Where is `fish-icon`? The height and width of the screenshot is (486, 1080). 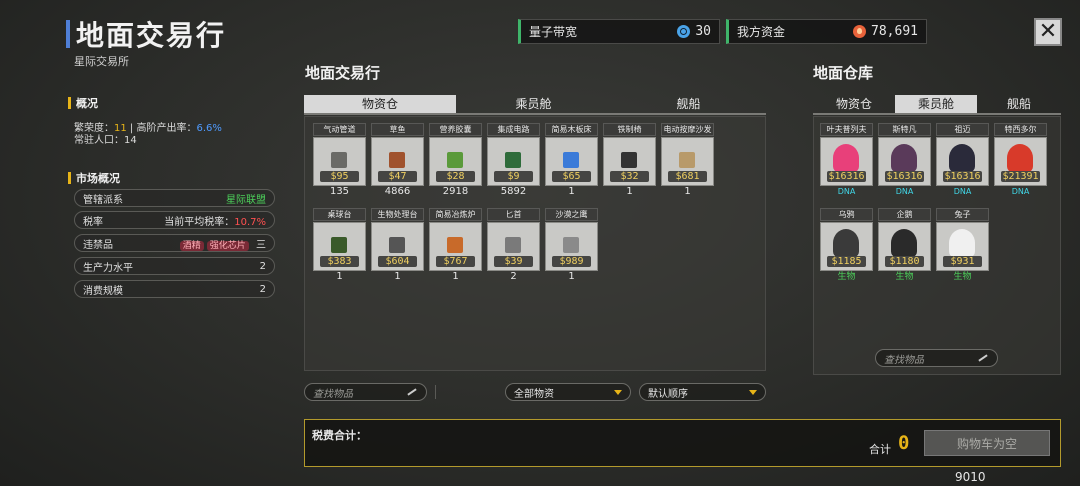 fish-icon is located at coordinates (397, 160).